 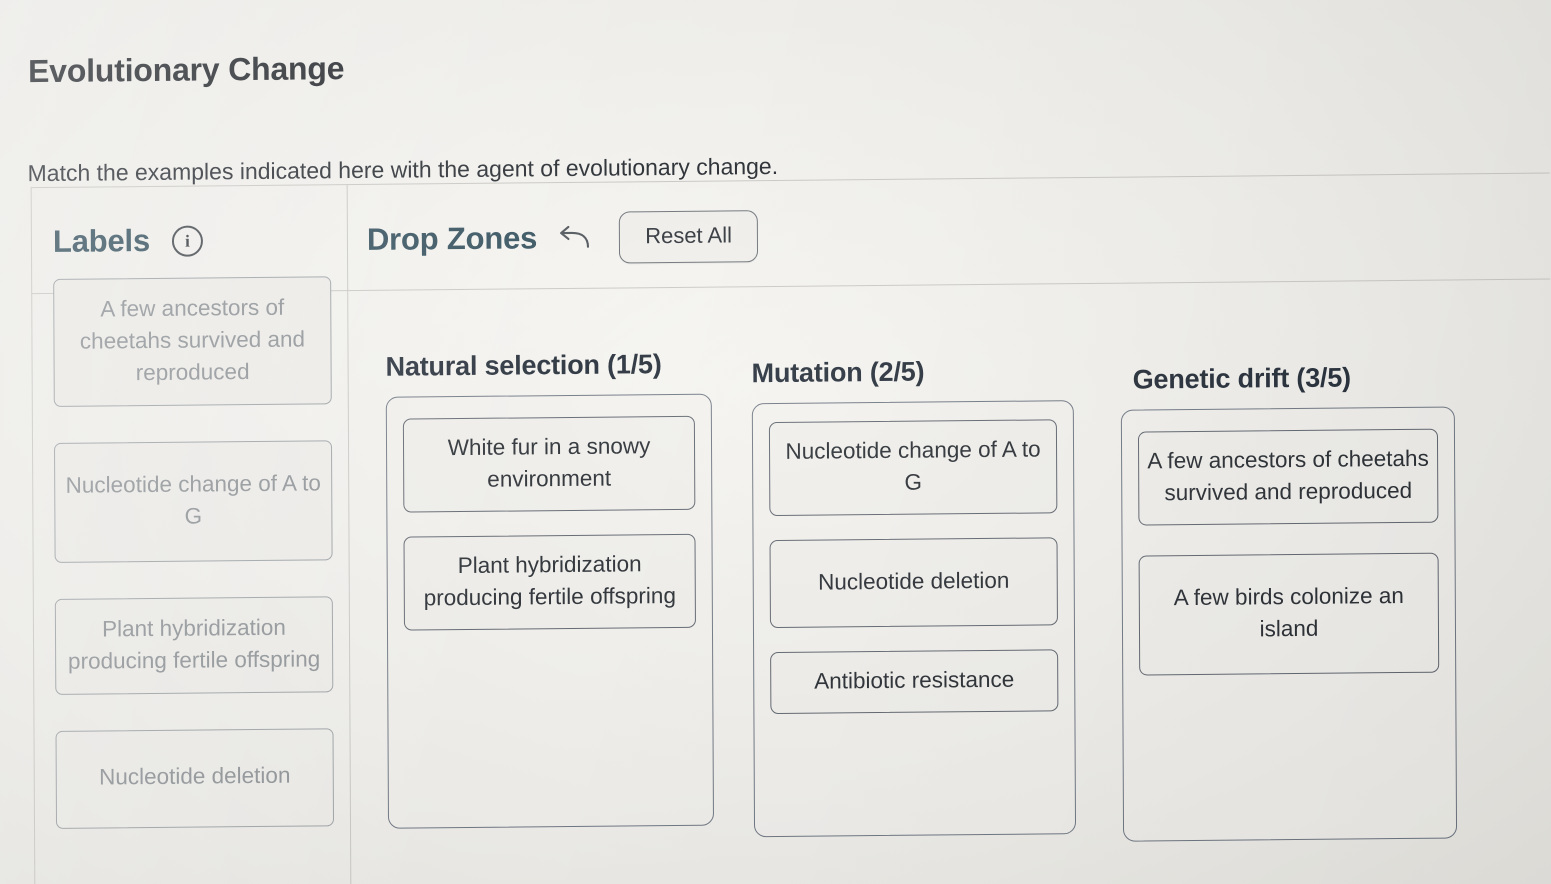 What do you see at coordinates (33, 535) in the screenshot?
I see `table-left-border` at bounding box center [33, 535].